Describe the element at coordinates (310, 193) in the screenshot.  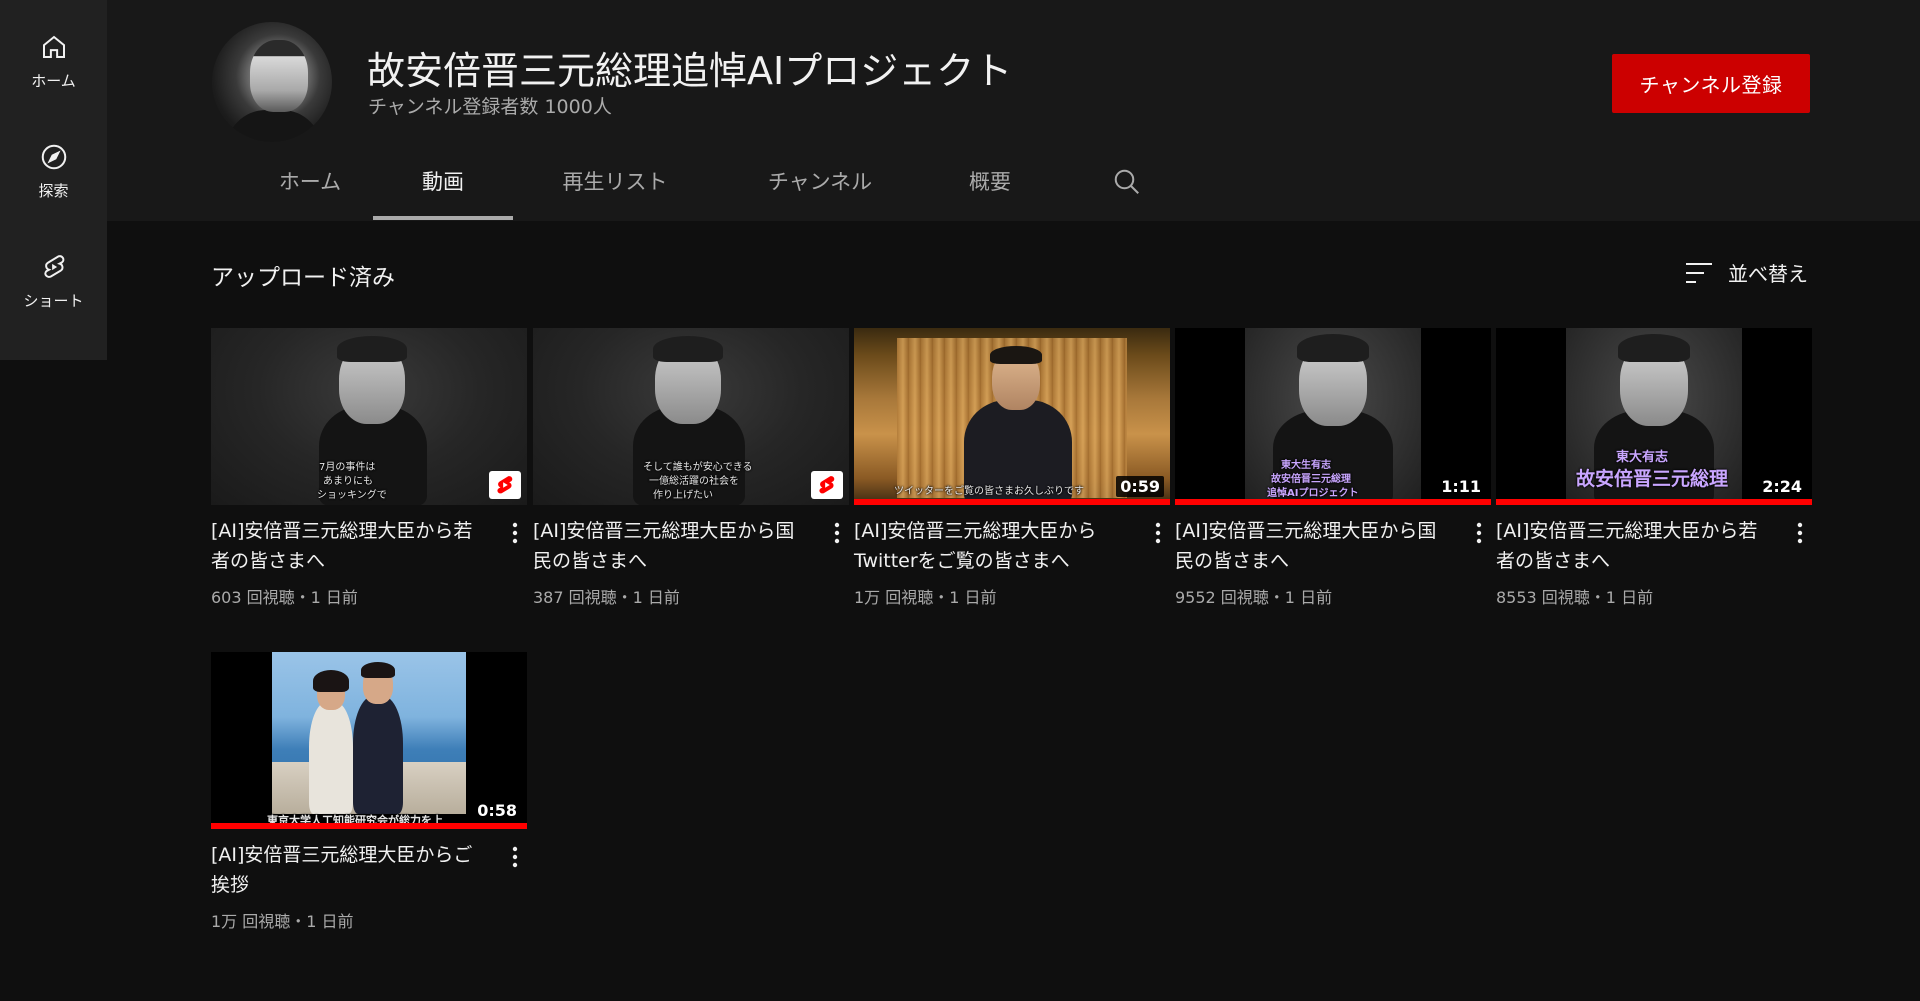
I see `tab-home: ホーム` at that location.